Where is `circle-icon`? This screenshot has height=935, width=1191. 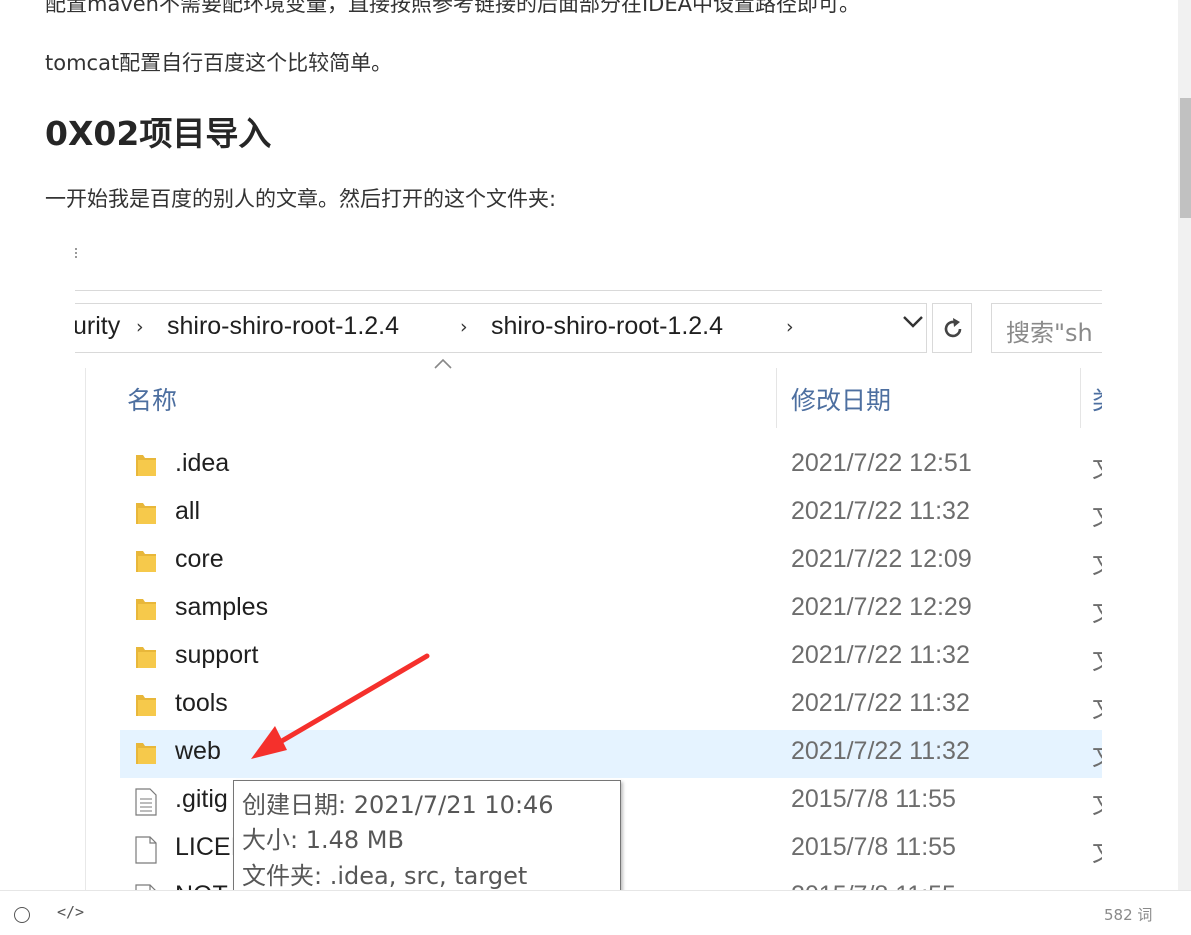
circle-icon is located at coordinates (22, 915).